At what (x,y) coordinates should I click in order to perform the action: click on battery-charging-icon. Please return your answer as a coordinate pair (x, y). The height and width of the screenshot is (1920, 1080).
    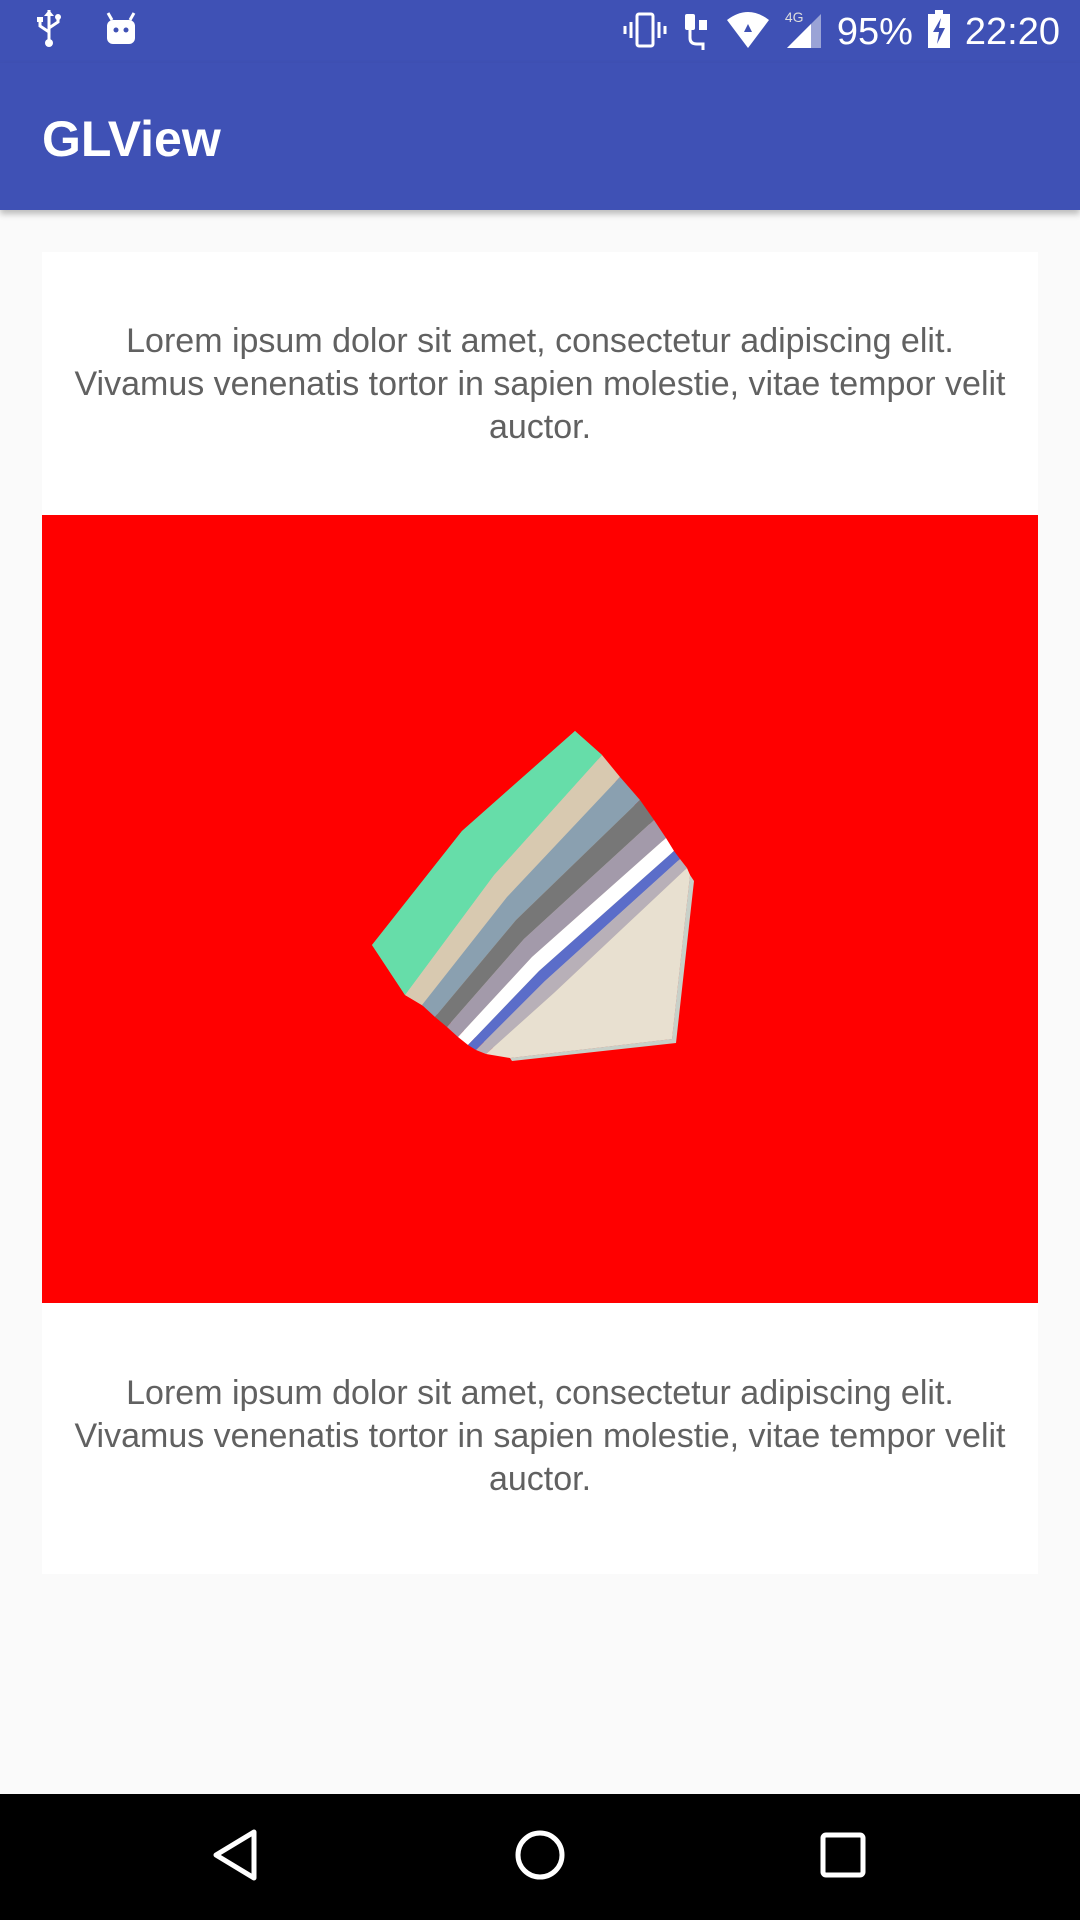
    Looking at the image, I should click on (939, 32).